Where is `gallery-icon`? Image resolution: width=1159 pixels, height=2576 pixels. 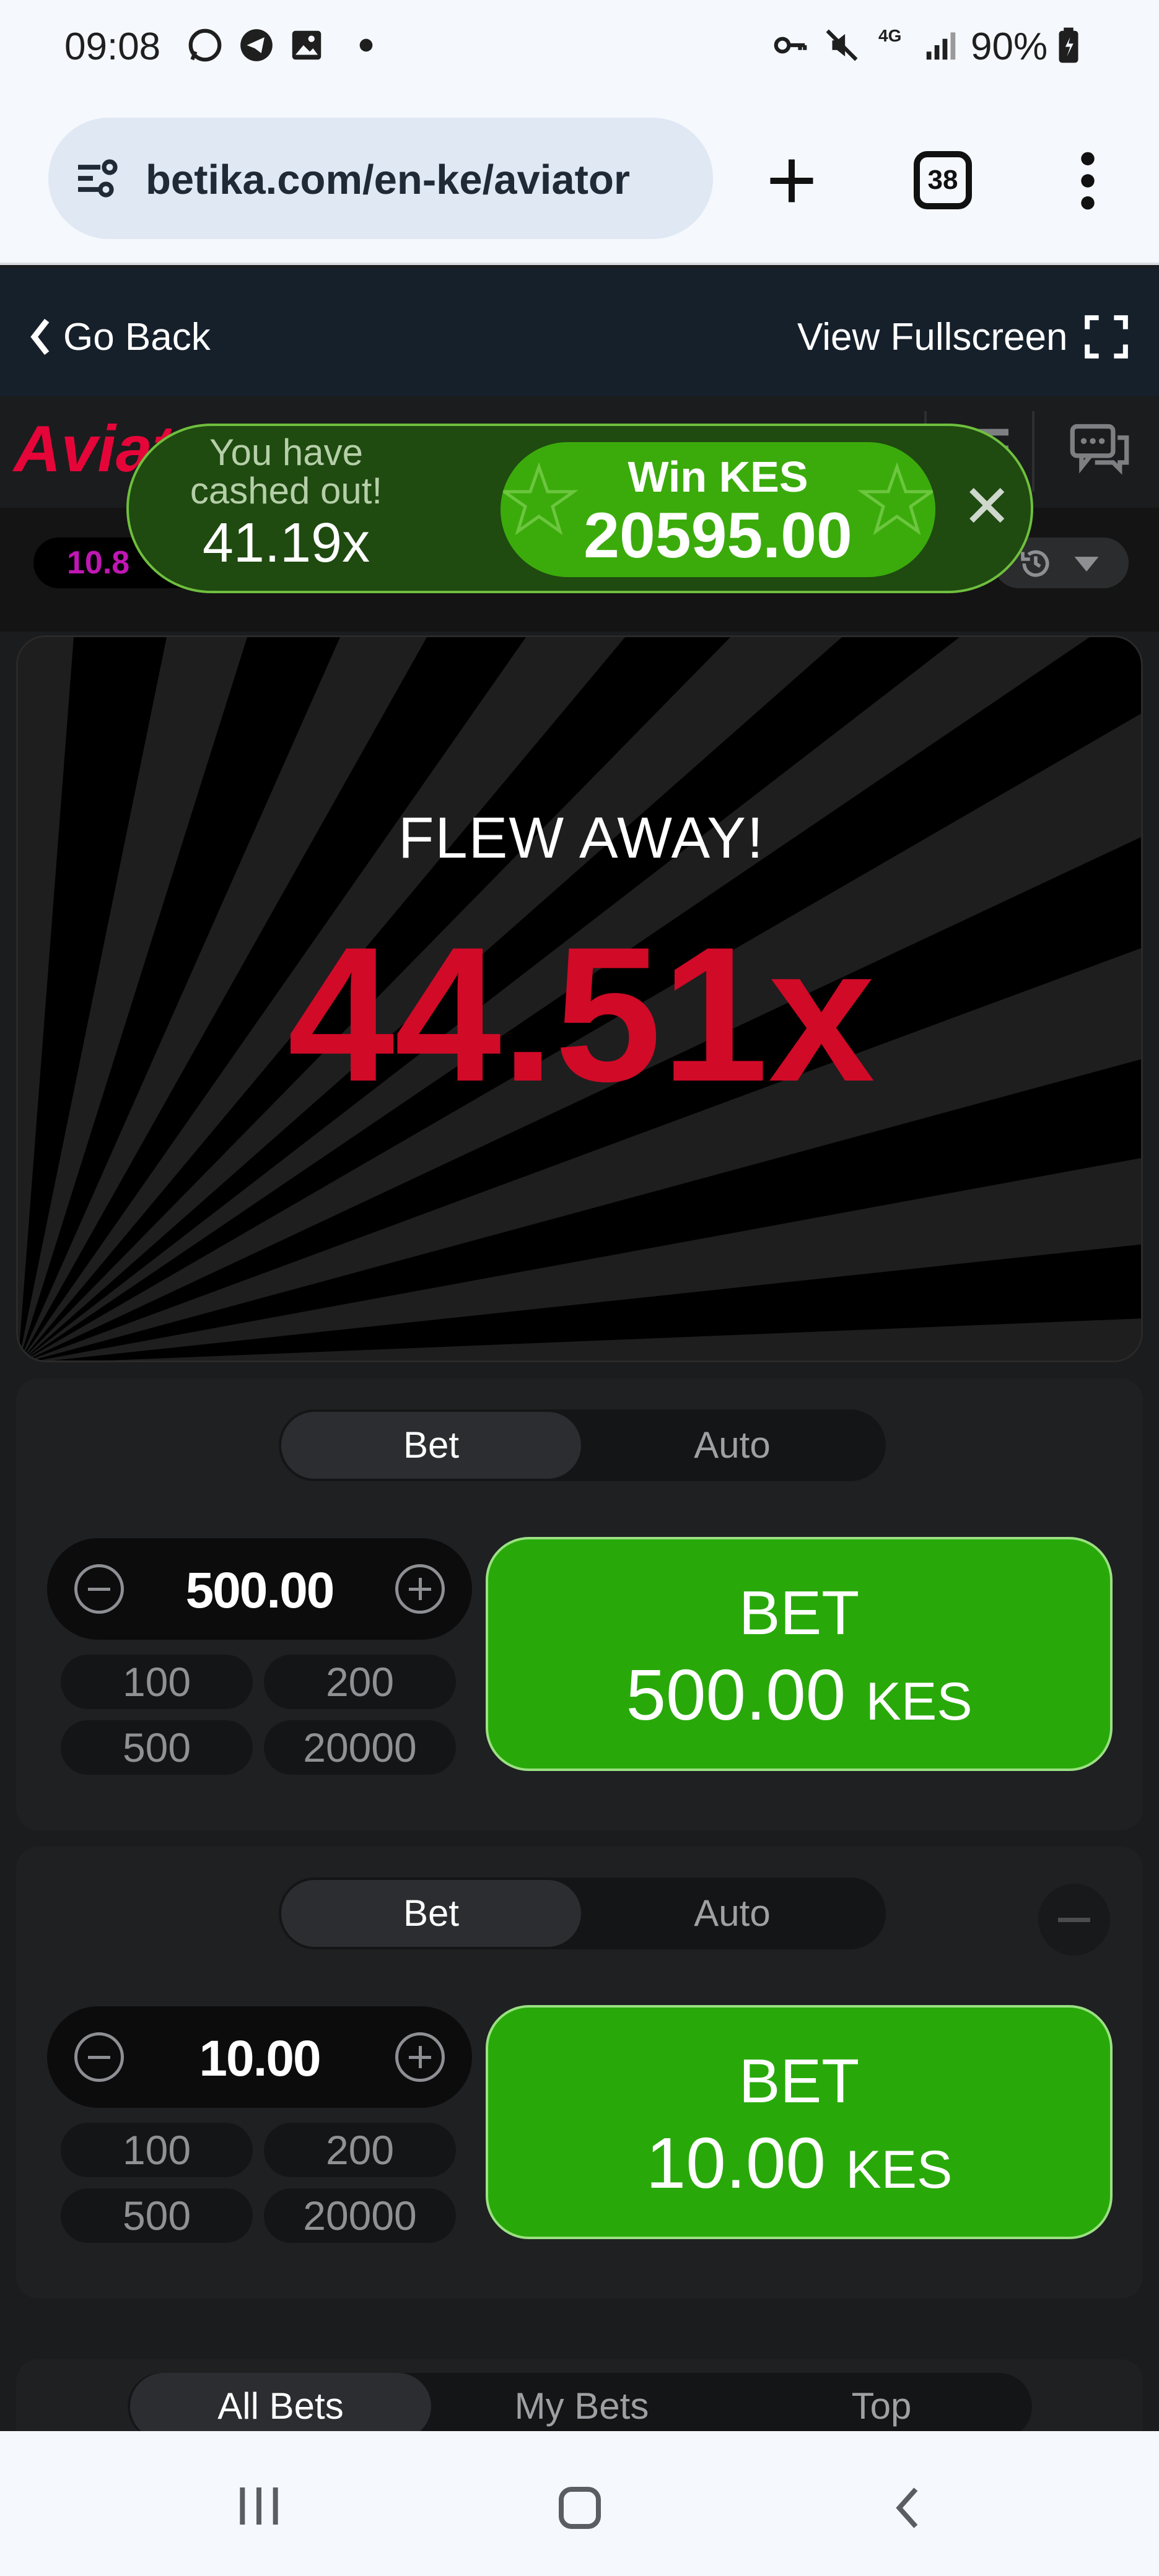
gallery-icon is located at coordinates (307, 45).